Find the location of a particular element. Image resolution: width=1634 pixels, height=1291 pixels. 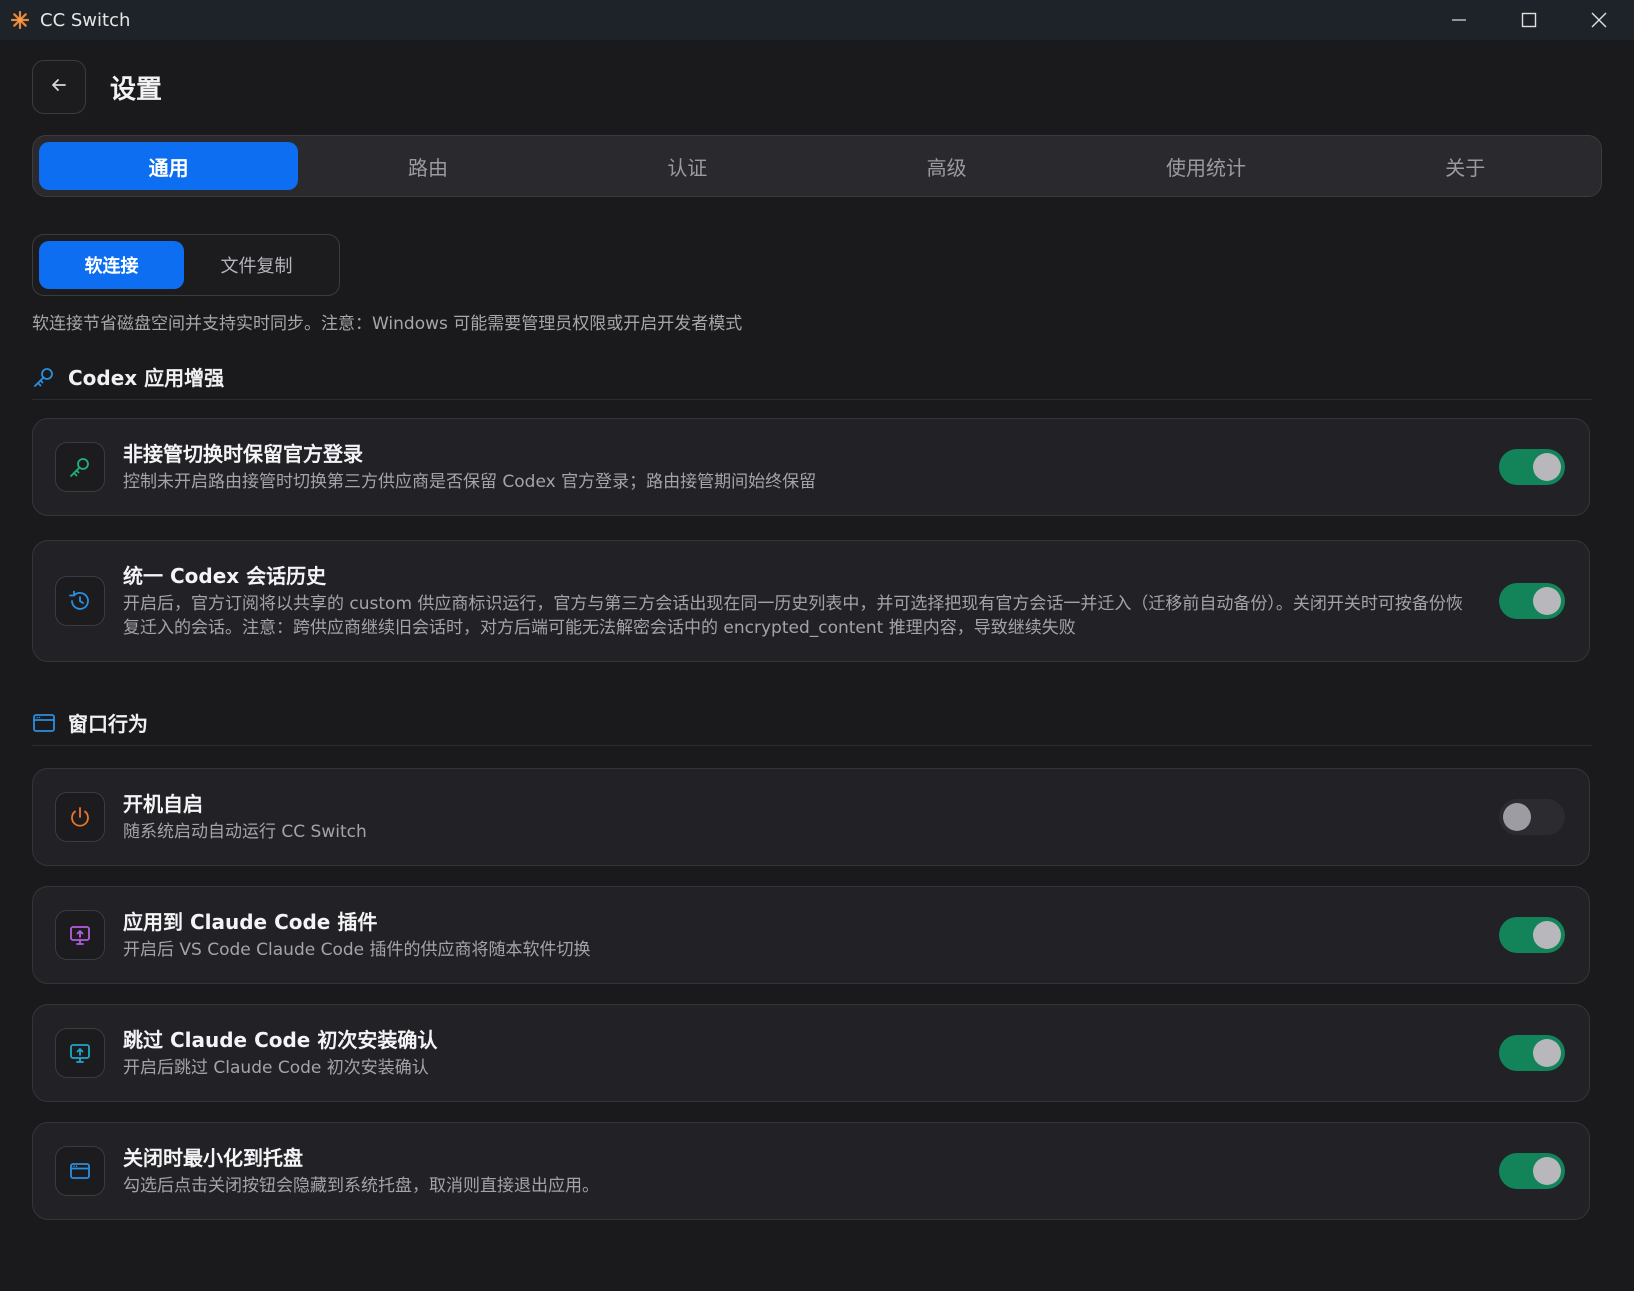

window-controls is located at coordinates (1529, 20).